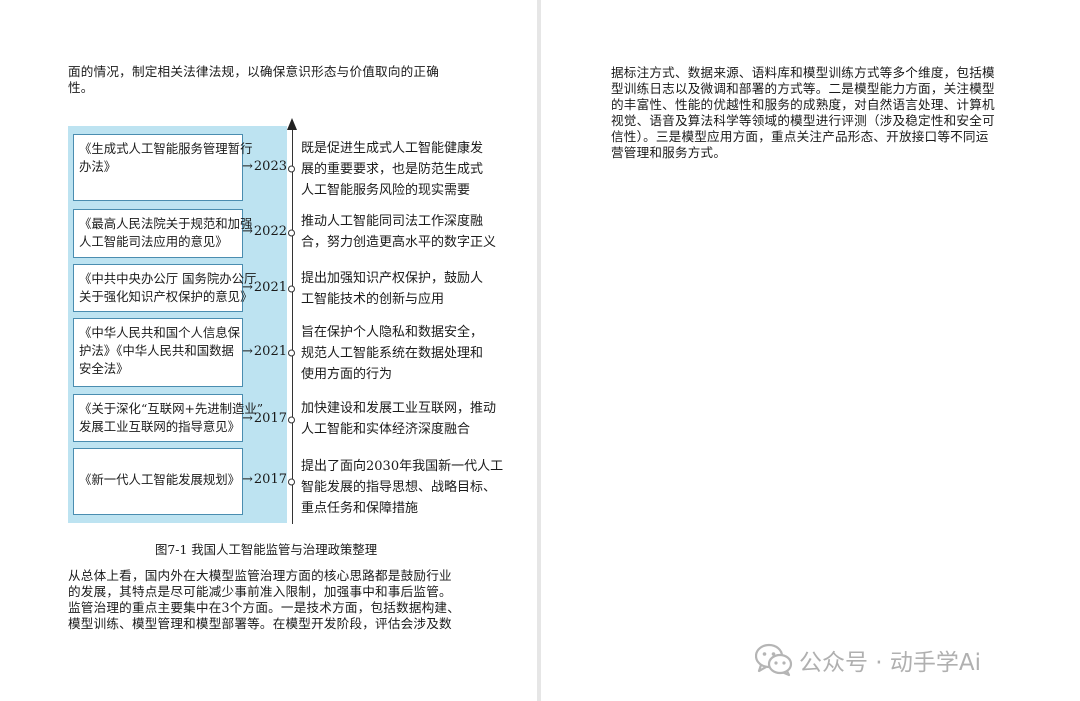 This screenshot has width=1080, height=701. I want to click on text-line: 型训练日志以及微调和部署的方式等。二是模型能力方面，关注模型, so click(803, 88).